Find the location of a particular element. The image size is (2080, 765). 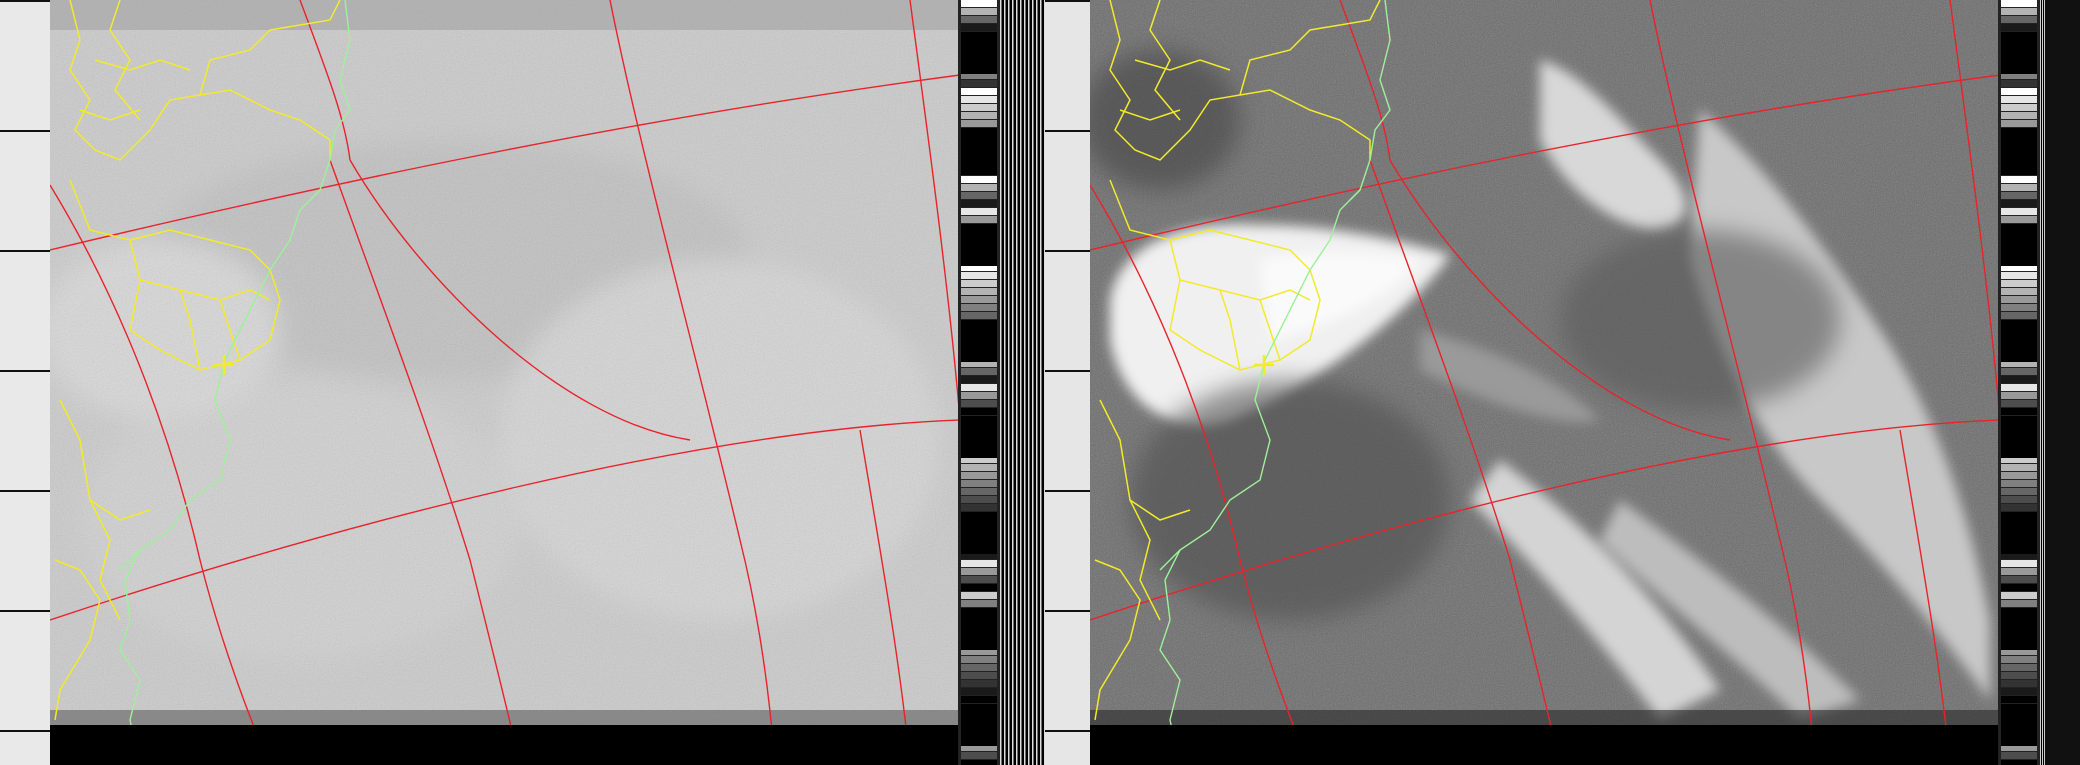

sync-a-pattern is located at coordinates (2062, 382).